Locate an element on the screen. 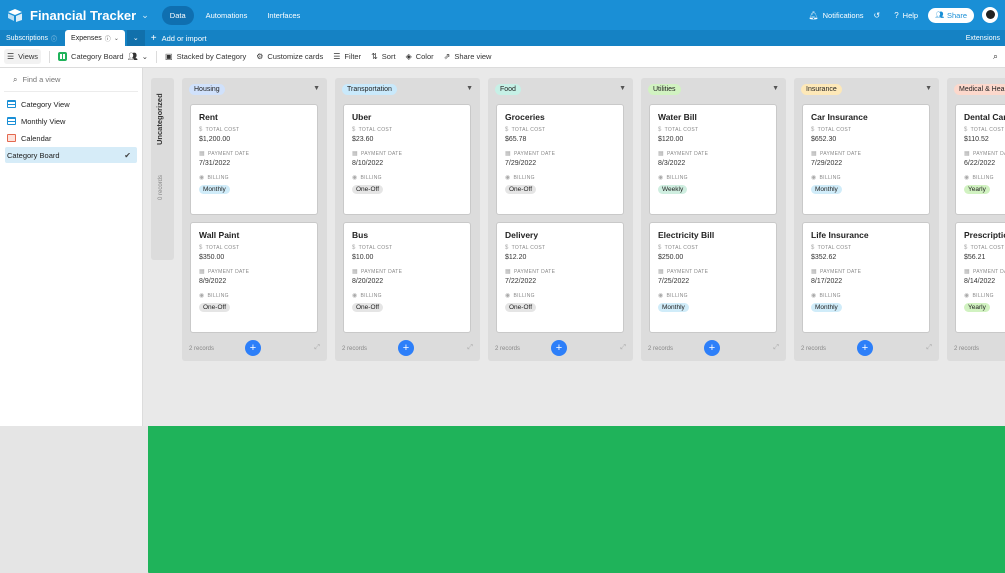 The image size is (1005, 573). airtable-logo-icon is located at coordinates (15, 15).